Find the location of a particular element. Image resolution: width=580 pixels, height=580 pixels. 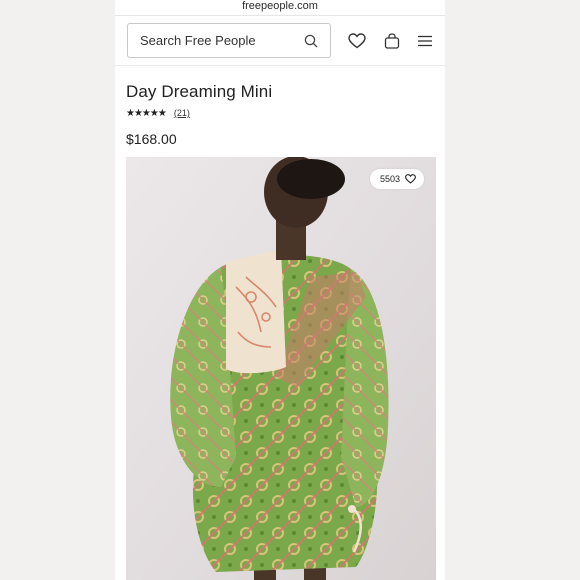

bag-icon is located at coordinates (392, 40).